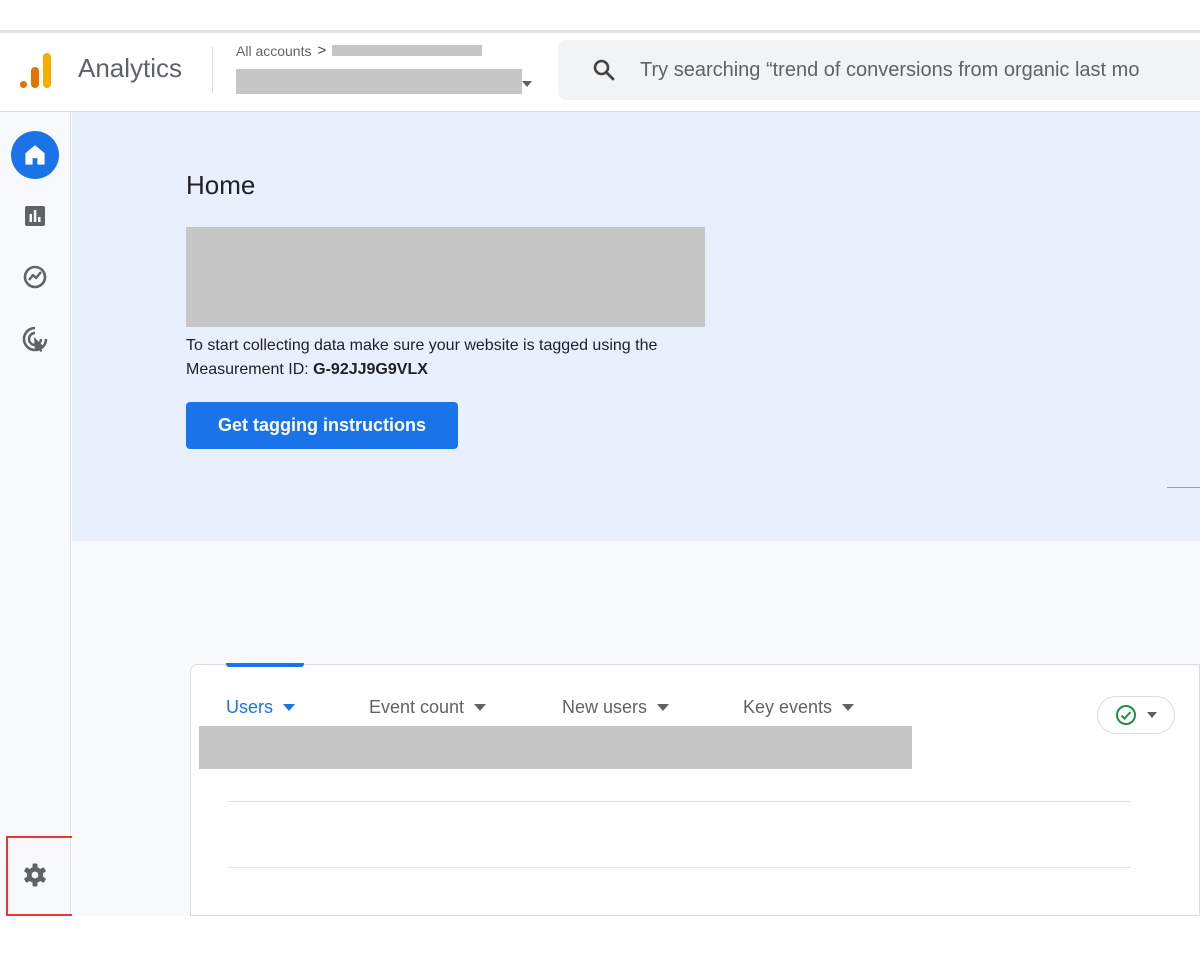 Image resolution: width=1200 pixels, height=960 pixels. What do you see at coordinates (370, 369) in the screenshot?
I see `measurement-id-value: G-92JJ9G9VLX` at bounding box center [370, 369].